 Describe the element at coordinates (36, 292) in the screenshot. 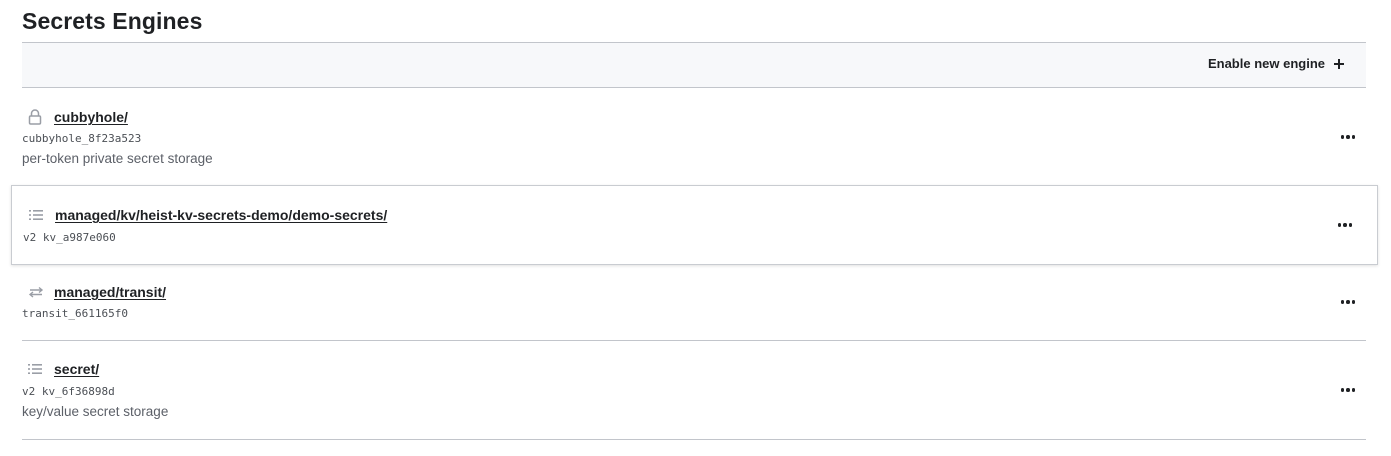

I see `swap-arrows-icon` at that location.